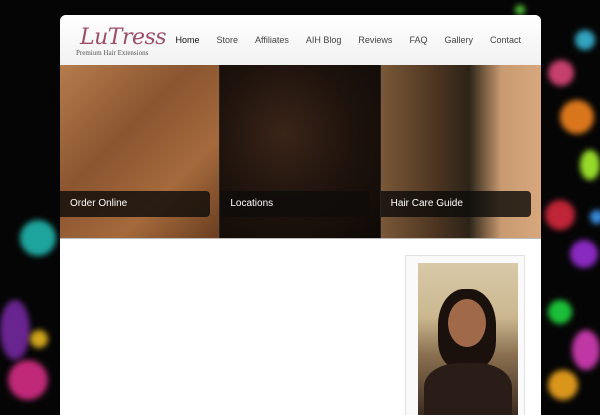  Describe the element at coordinates (458, 40) in the screenshot. I see `nav-item-gallery: Gallery` at that location.